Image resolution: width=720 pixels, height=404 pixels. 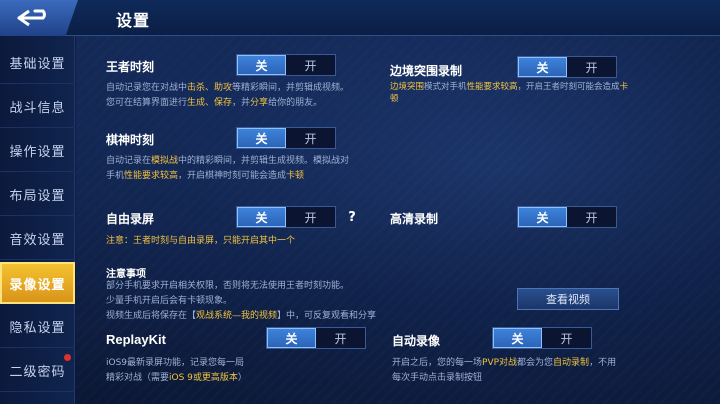 I want to click on king-moment-on-option: 开, so click(x=310, y=65).